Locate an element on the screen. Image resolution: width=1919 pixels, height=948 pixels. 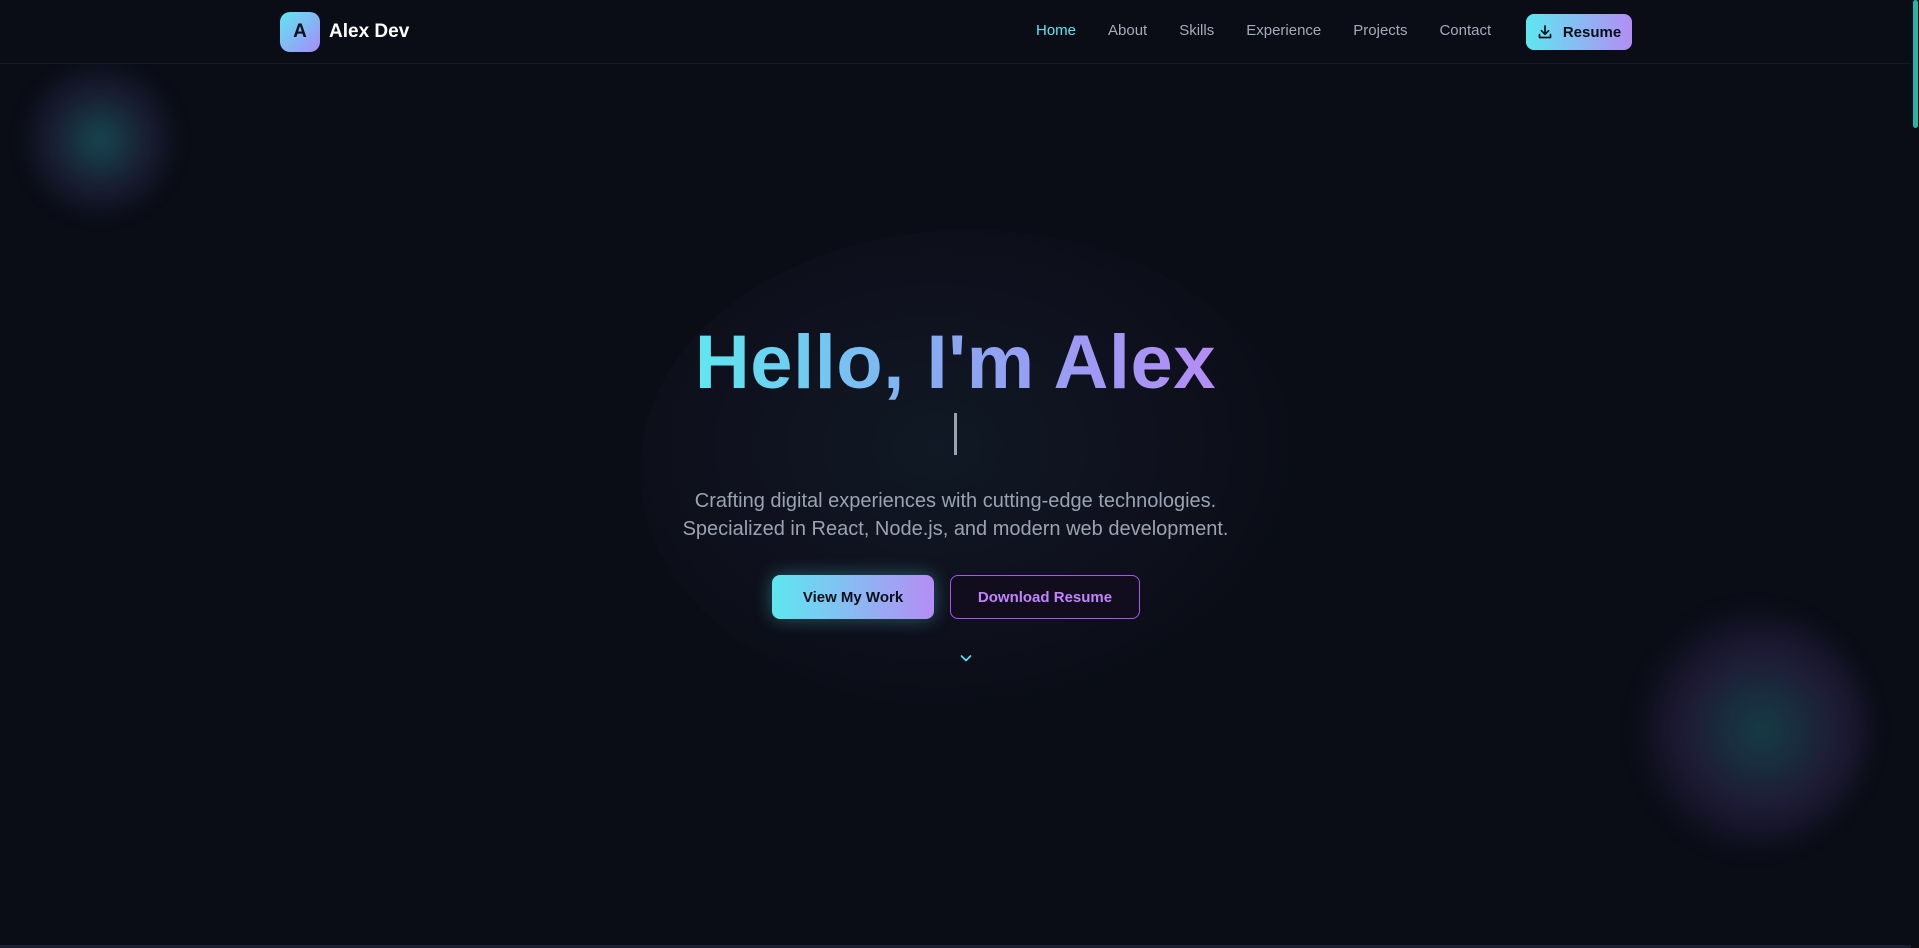
download-icon is located at coordinates (1545, 32).